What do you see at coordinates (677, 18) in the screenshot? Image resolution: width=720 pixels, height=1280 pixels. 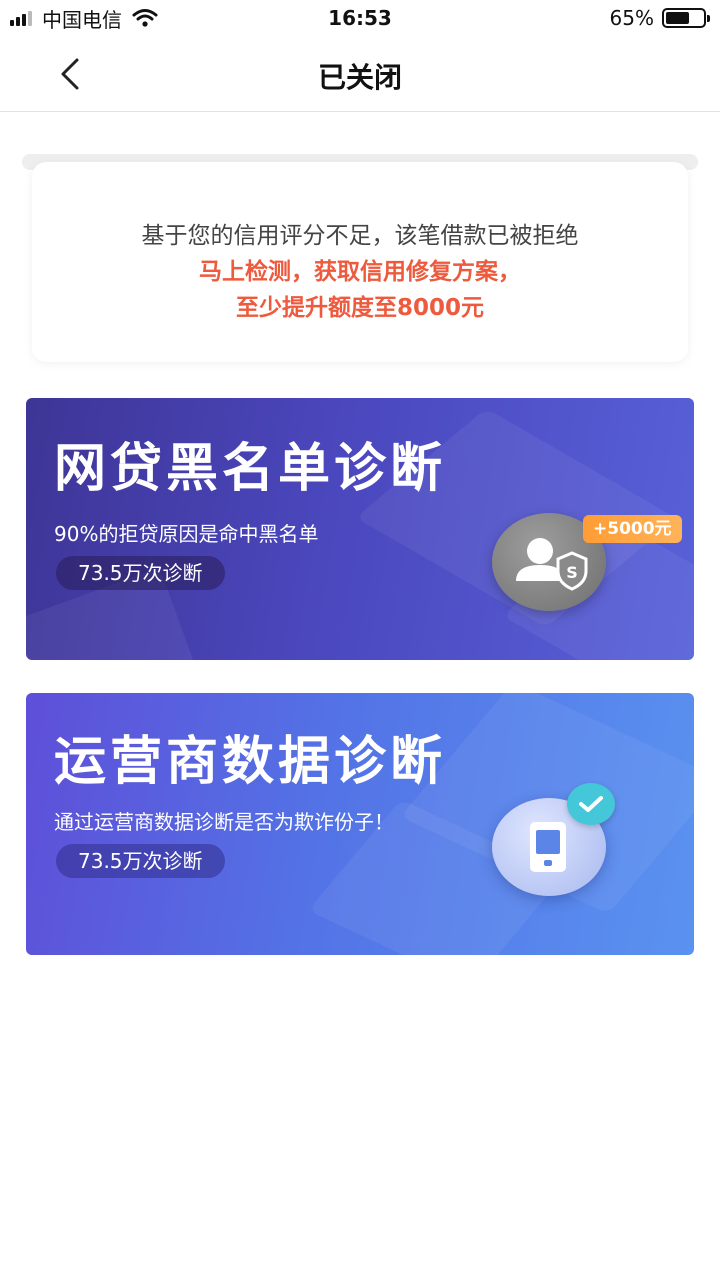 I see `battery-fill` at bounding box center [677, 18].